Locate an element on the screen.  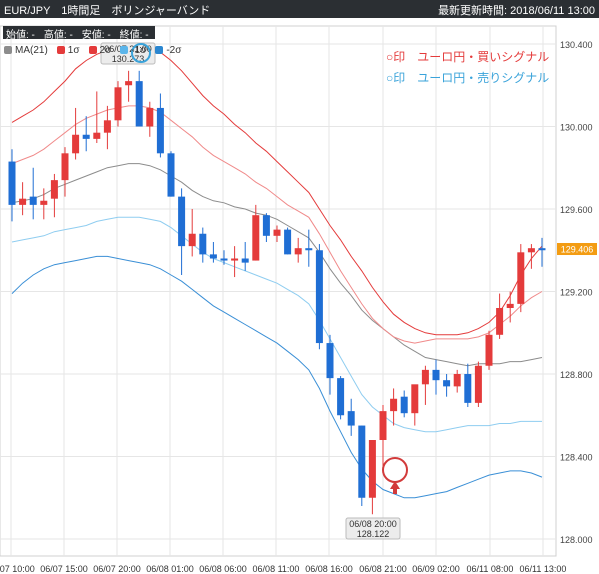
x-tick-label: 06/08 21:00 is located at coordinates (383, 569).